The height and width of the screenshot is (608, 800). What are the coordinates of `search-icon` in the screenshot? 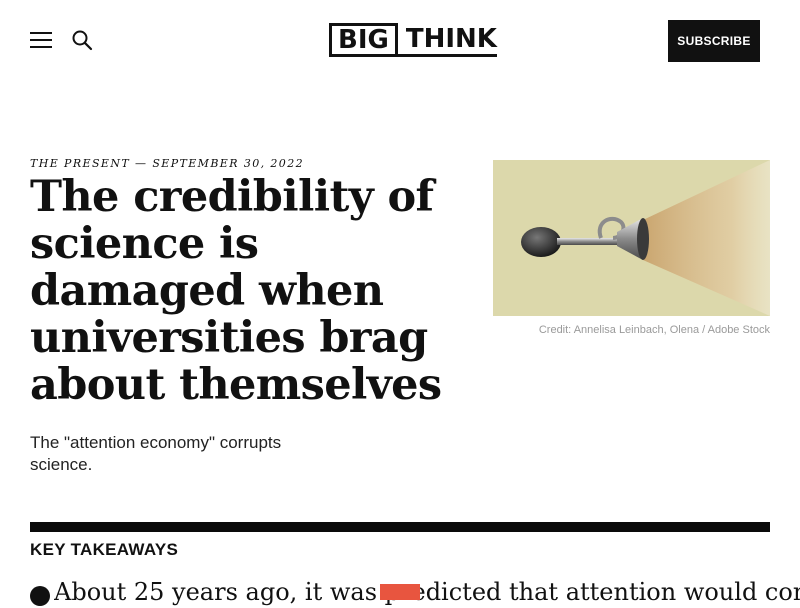 It's located at (82, 40).